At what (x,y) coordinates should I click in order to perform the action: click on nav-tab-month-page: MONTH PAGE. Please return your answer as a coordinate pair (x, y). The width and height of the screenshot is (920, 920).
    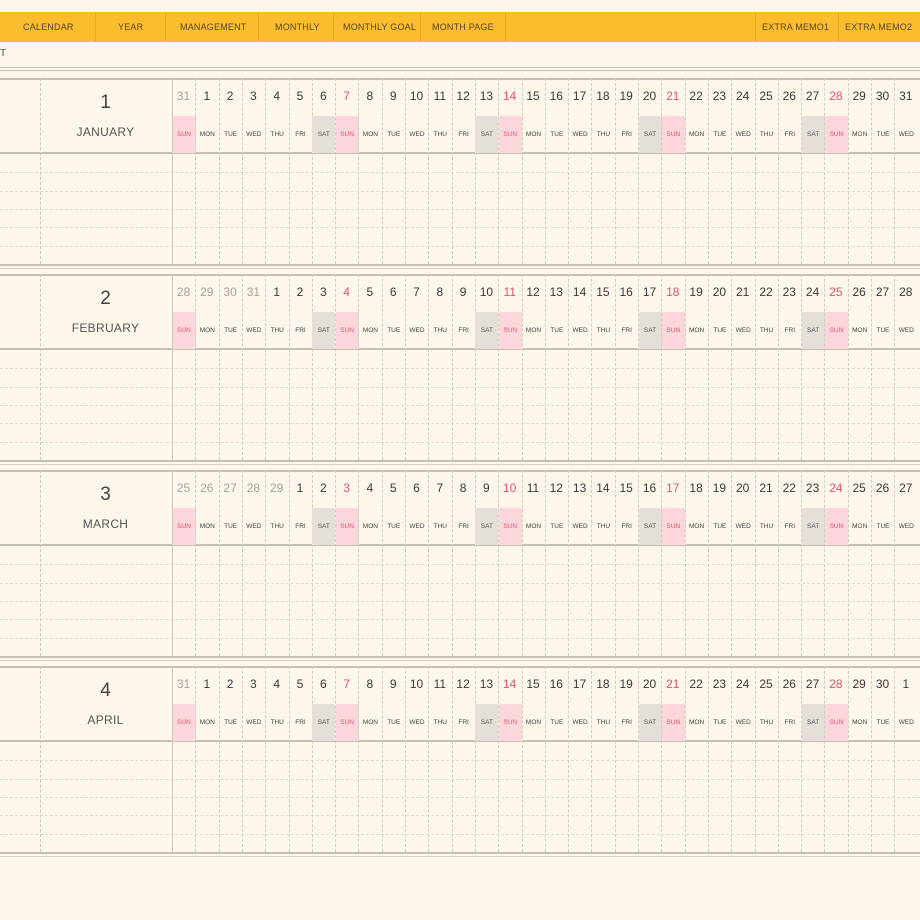
    Looking at the image, I should click on (463, 27).